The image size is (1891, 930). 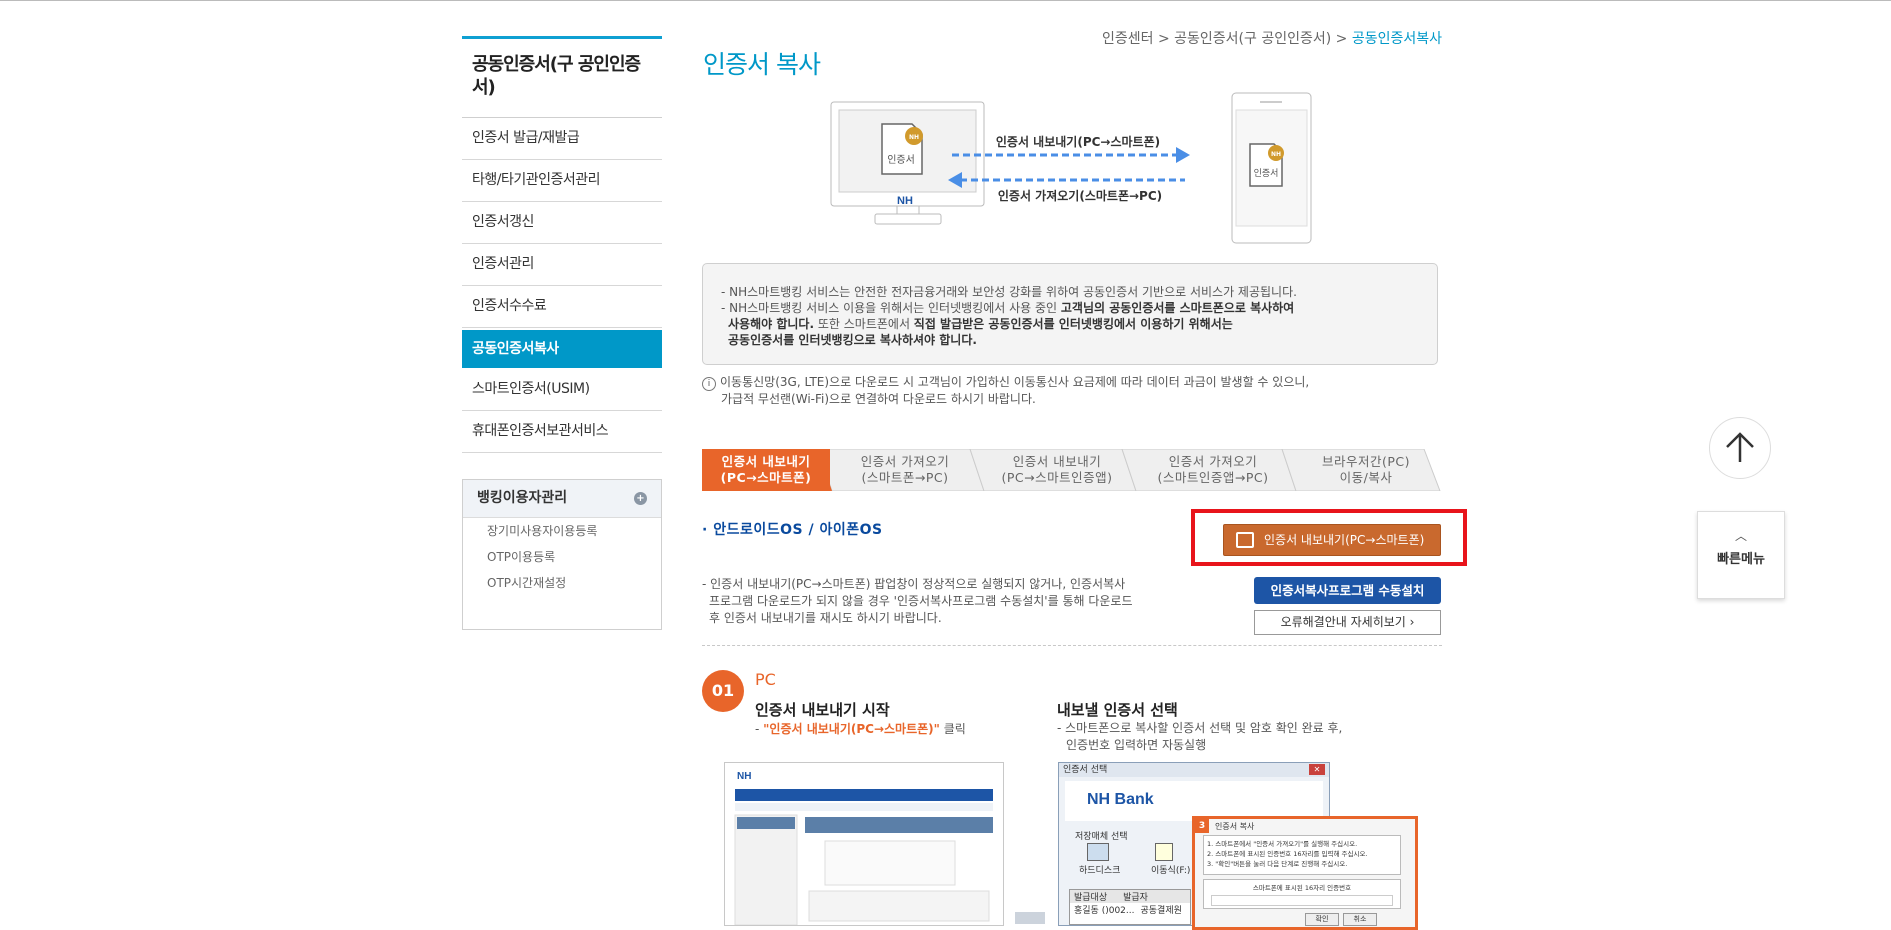 I want to click on breadcrumb-cert: 공동인증서(구 공인인증서), so click(x=1252, y=39).